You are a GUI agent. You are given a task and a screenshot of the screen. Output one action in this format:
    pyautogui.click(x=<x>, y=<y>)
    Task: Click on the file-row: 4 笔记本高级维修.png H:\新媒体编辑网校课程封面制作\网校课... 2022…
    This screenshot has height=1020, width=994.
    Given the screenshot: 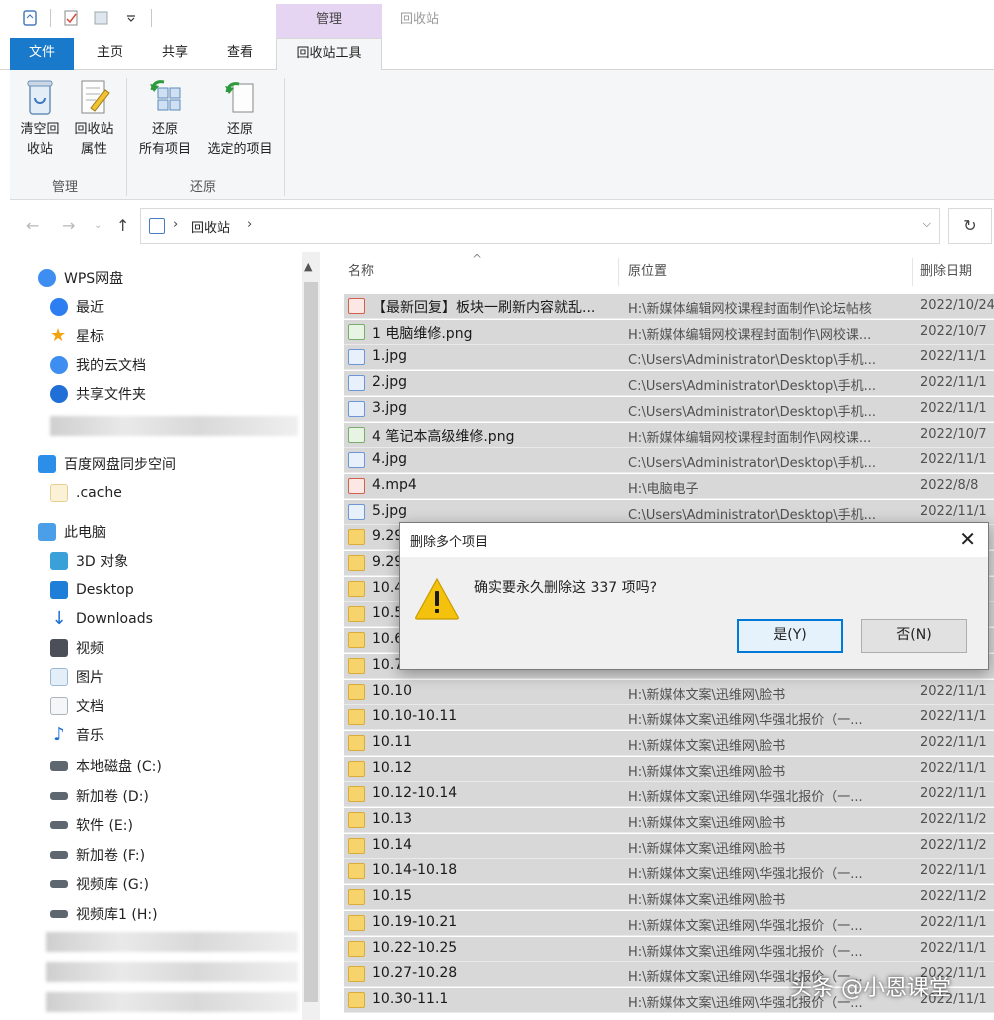 What is the action you would take?
    pyautogui.click(x=669, y=435)
    